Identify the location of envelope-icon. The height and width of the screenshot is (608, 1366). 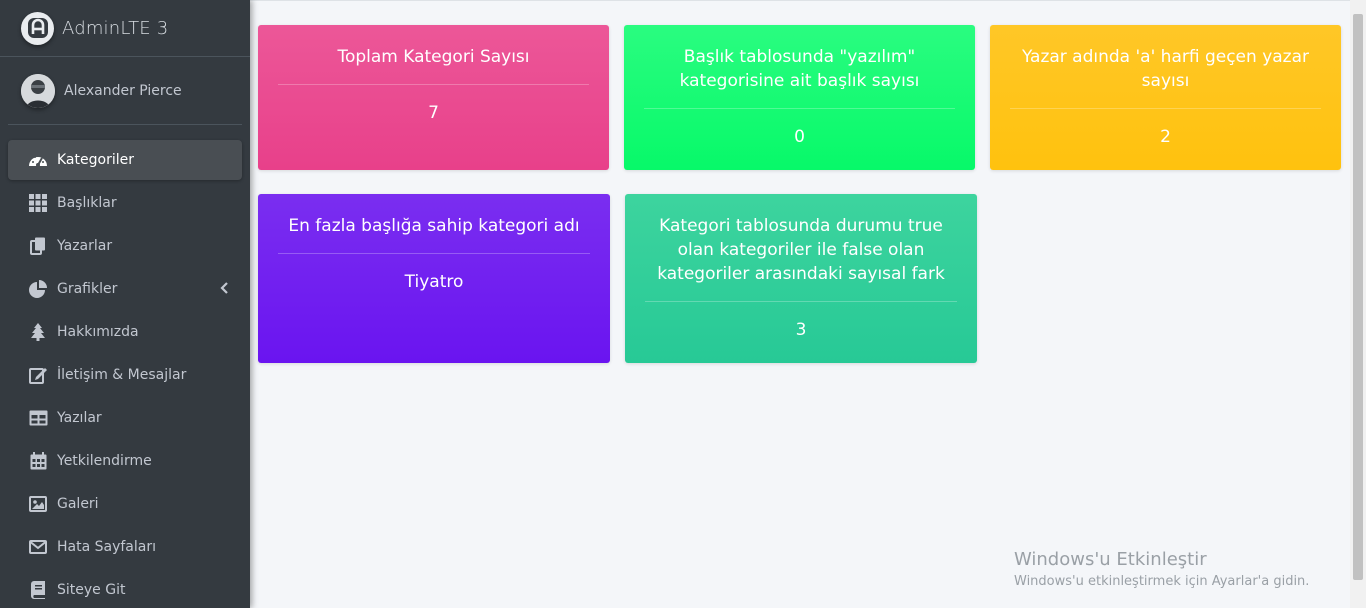
(38, 547).